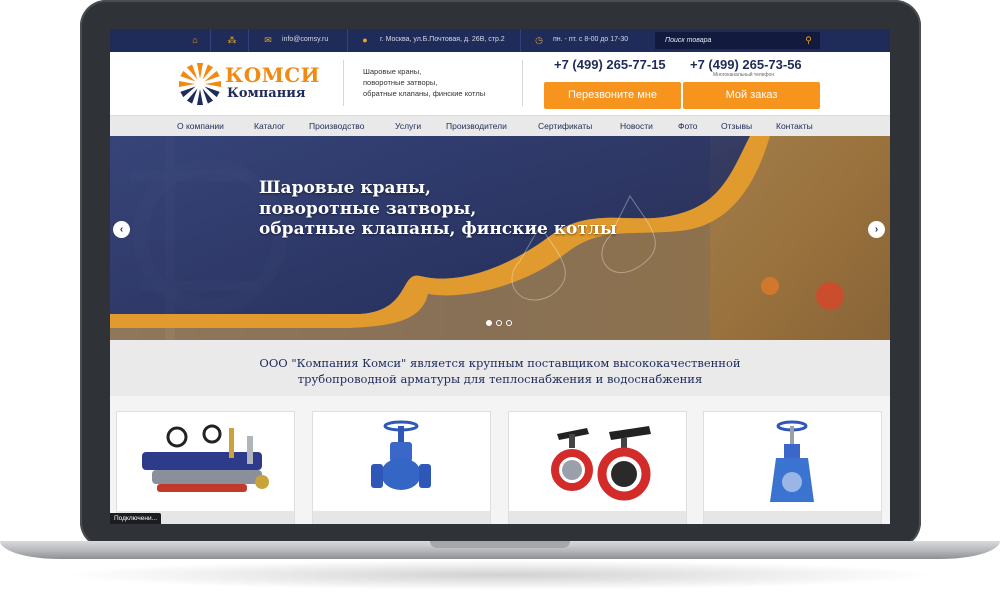 Image resolution: width=1000 pixels, height=601 pixels. Describe the element at coordinates (401, 455) in the screenshot. I see `globe-valve-image` at that location.